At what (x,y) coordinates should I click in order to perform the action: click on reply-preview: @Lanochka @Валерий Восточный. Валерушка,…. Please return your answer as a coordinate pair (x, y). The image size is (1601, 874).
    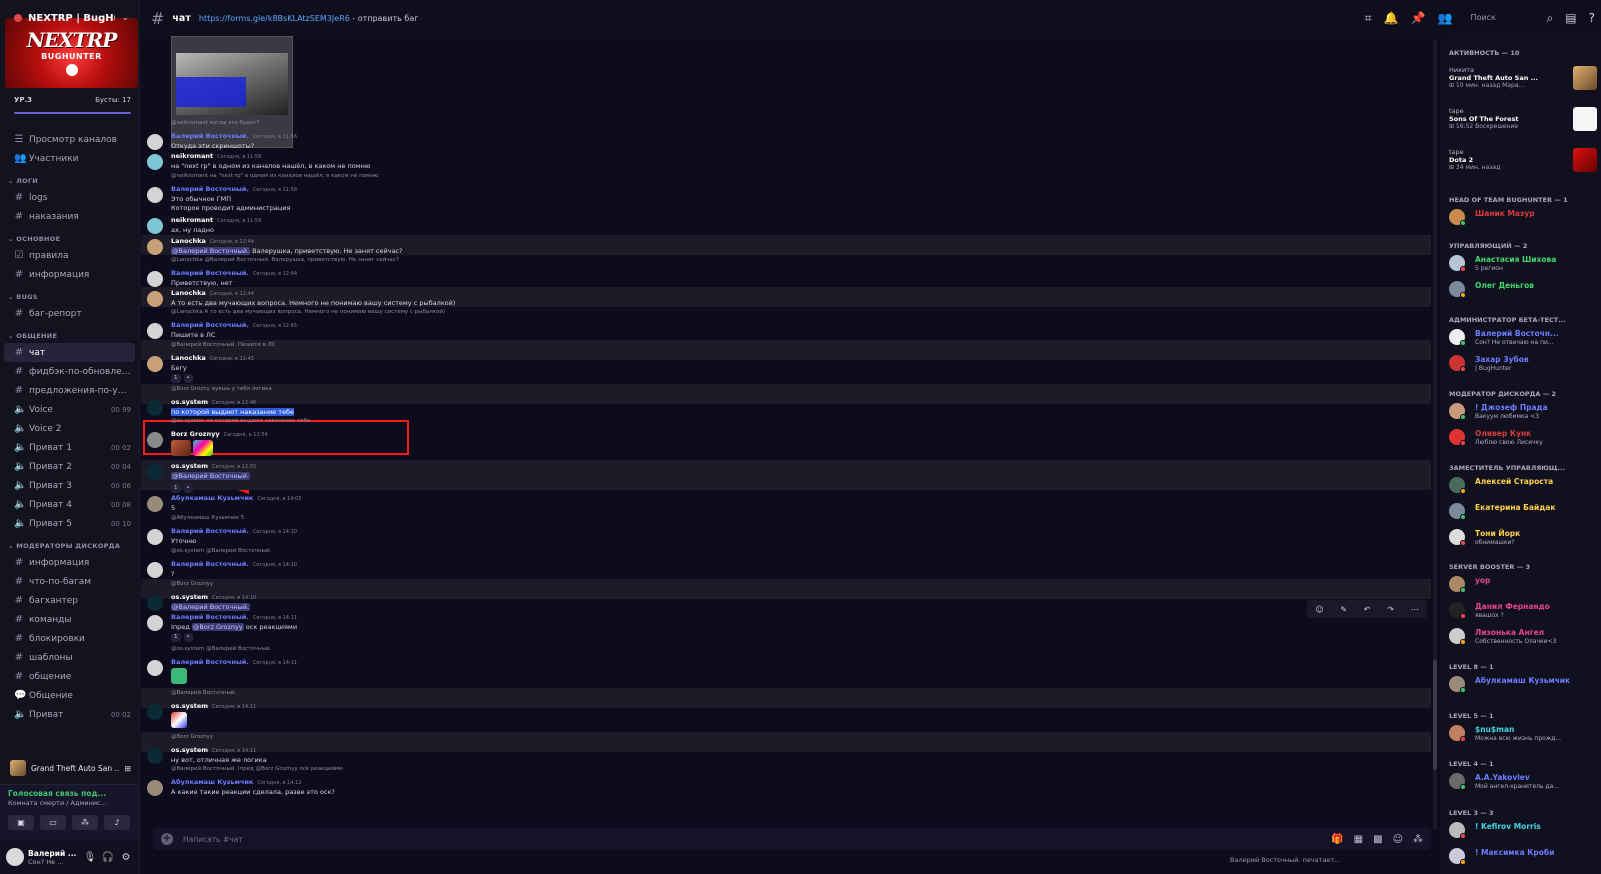
    Looking at the image, I should click on (285, 260).